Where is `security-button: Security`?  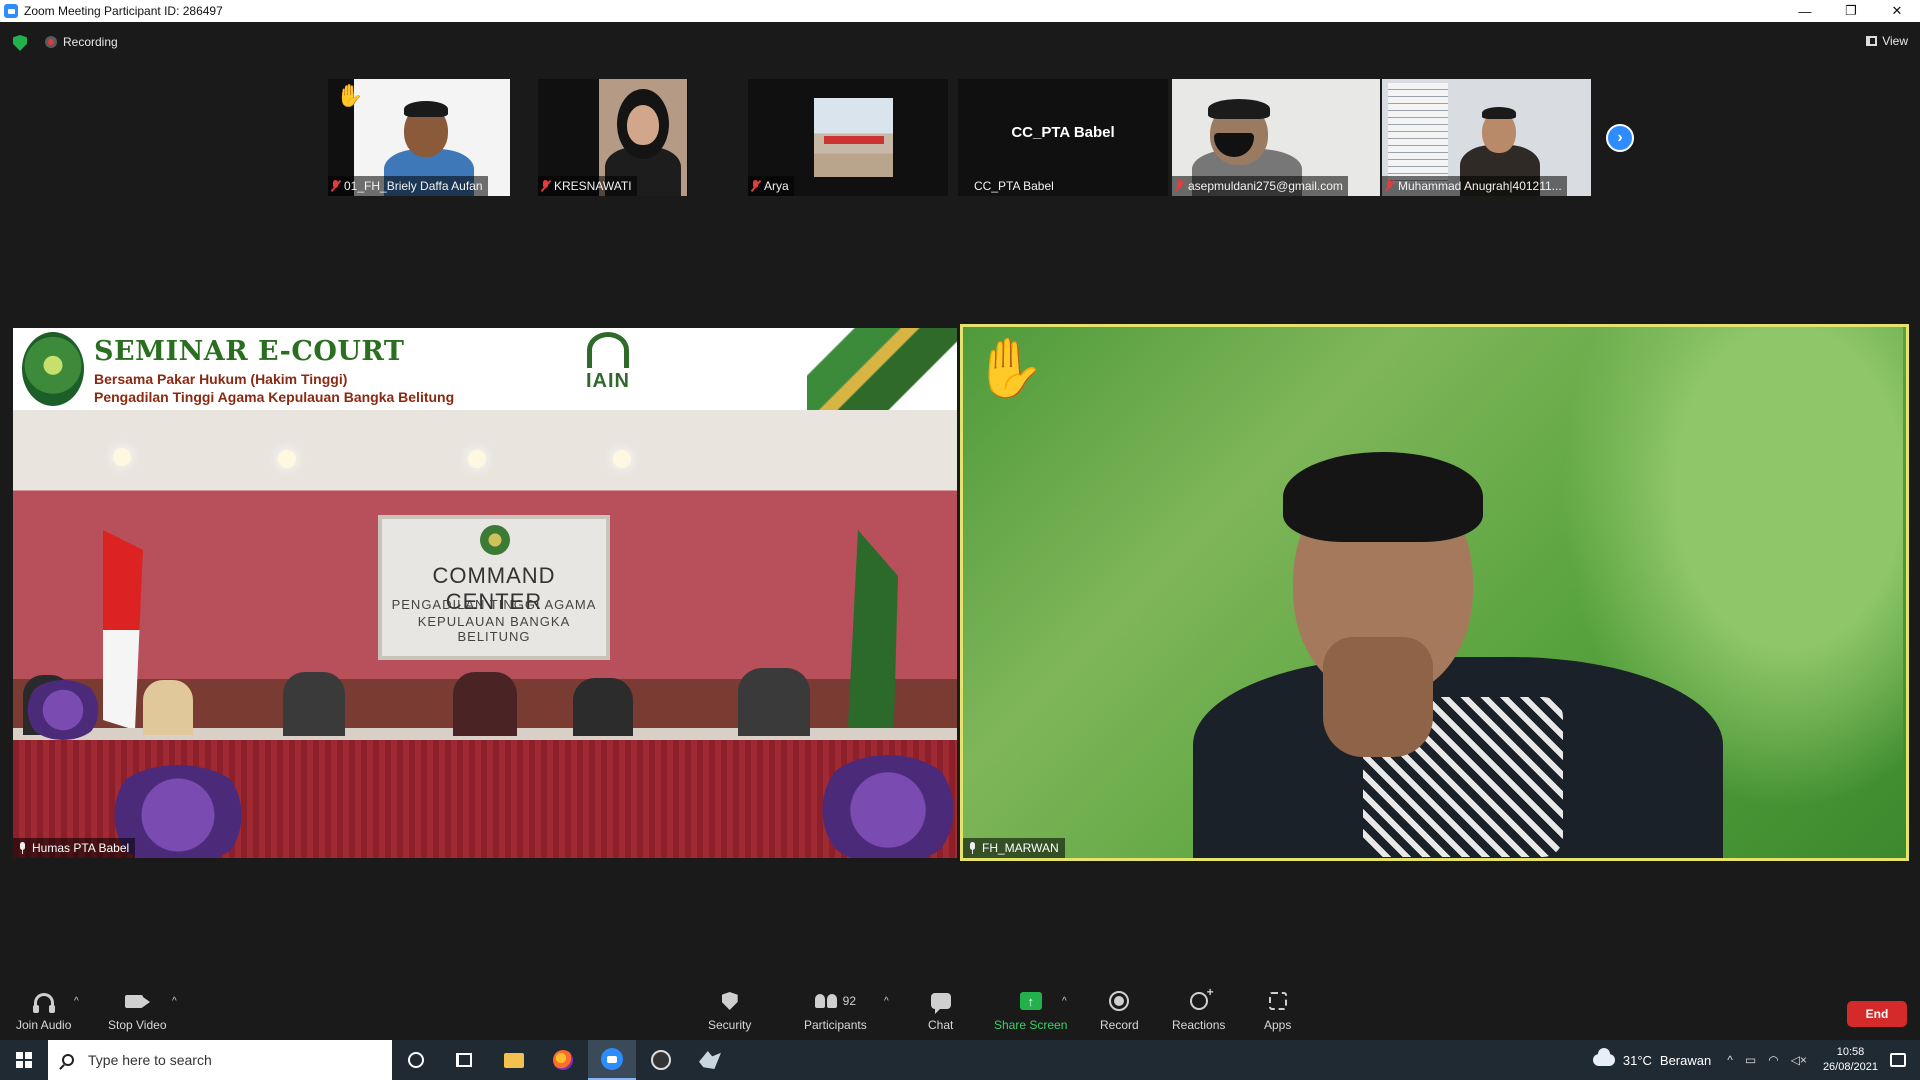 security-button: Security is located at coordinates (729, 1011).